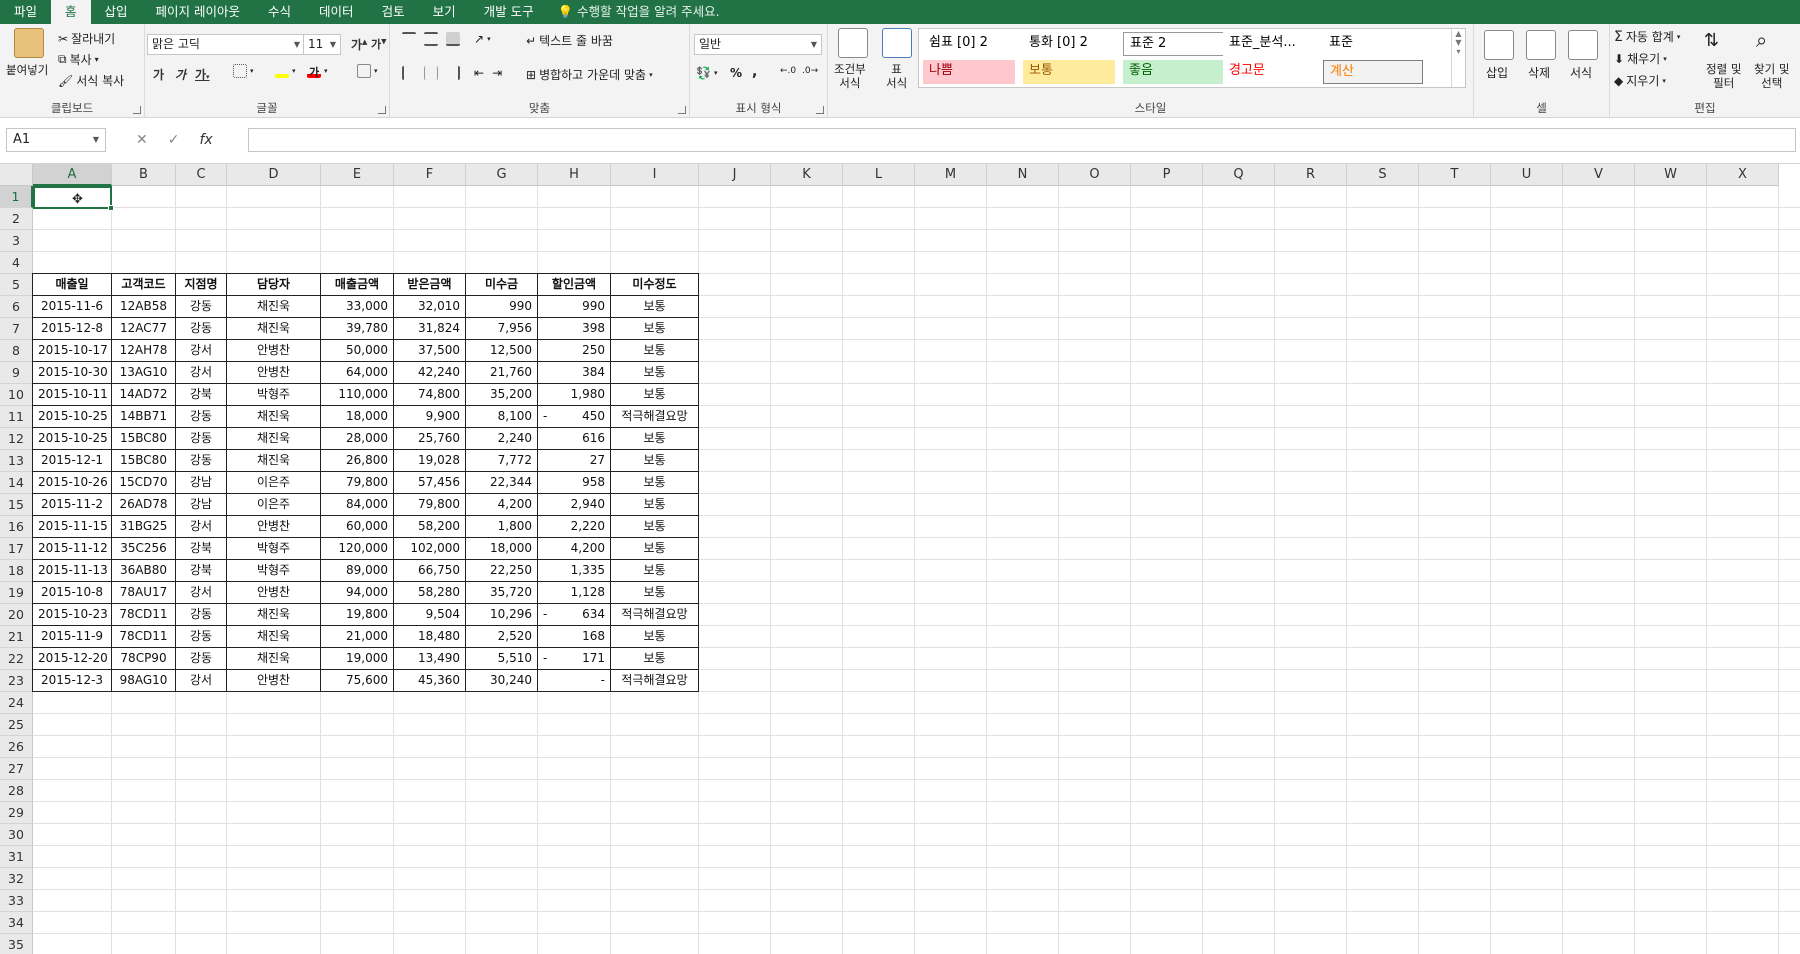 The height and width of the screenshot is (954, 1800). I want to click on cell-C23: 강서, so click(201, 680).